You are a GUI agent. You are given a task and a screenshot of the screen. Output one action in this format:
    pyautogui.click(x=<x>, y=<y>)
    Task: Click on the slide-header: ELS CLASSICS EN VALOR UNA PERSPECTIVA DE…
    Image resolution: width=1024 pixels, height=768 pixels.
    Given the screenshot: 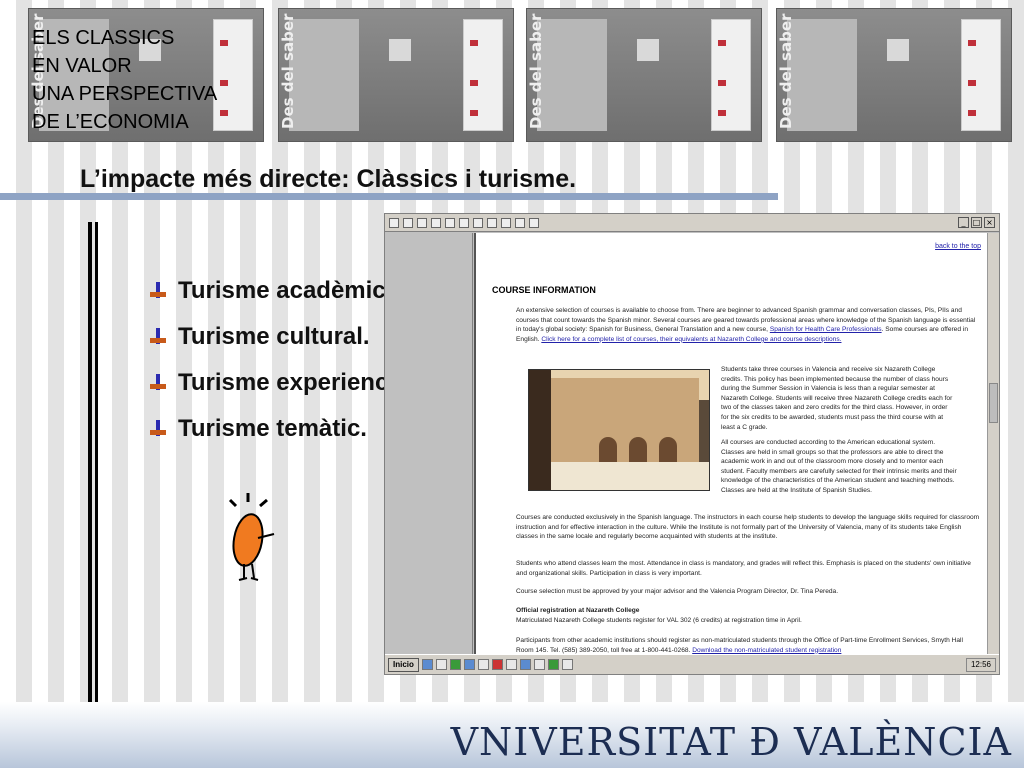 What is the action you would take?
    pyautogui.click(x=124, y=80)
    